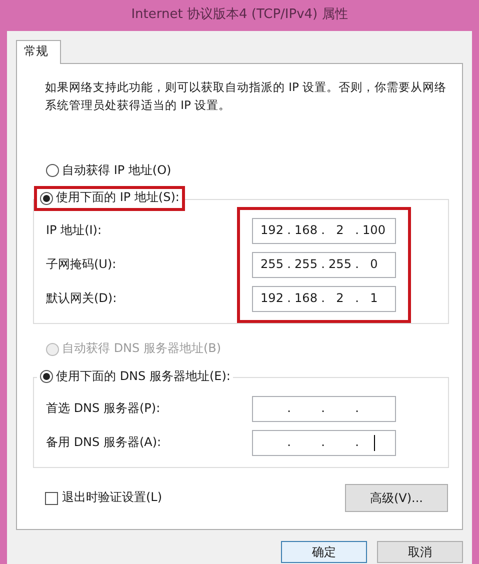 Image resolution: width=479 pixels, height=564 pixels. What do you see at coordinates (103, 498) in the screenshot?
I see `validate-checkbox: 退出时验证设置(L)` at bounding box center [103, 498].